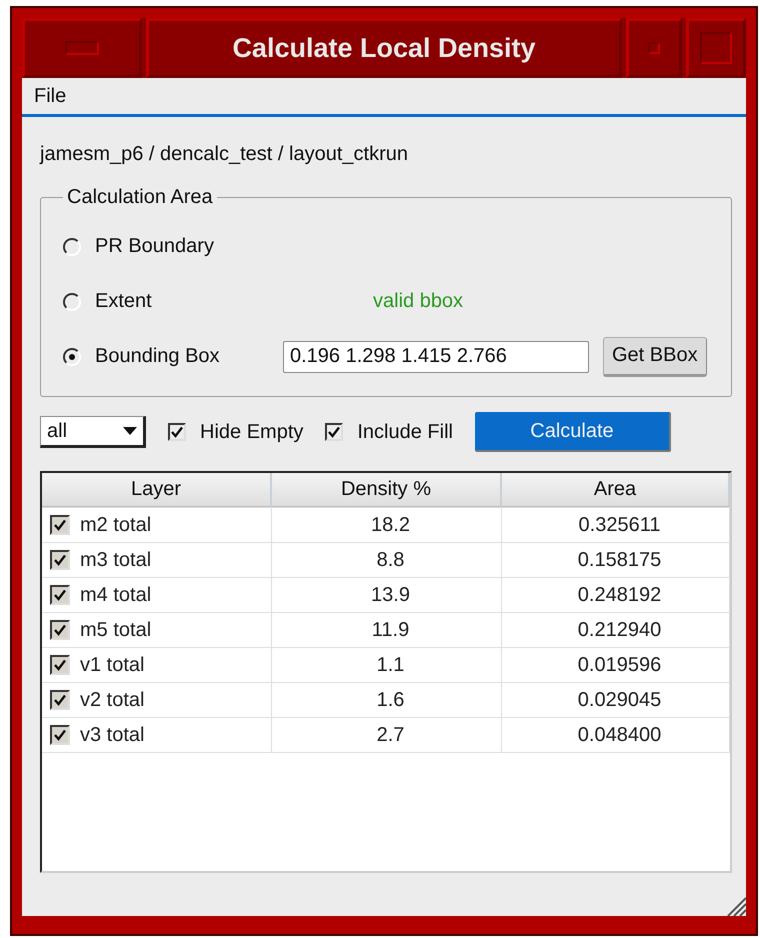 The height and width of the screenshot is (938, 760). I want to click on table-cell: 0.325611, so click(619, 525).